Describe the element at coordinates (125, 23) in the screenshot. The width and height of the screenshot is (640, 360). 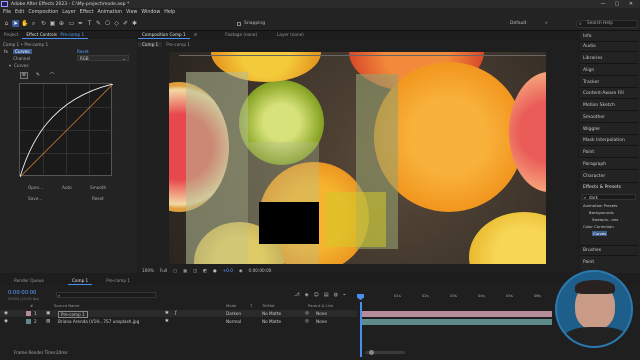
I see `roto-brush-tool-icon: ✐` at that location.